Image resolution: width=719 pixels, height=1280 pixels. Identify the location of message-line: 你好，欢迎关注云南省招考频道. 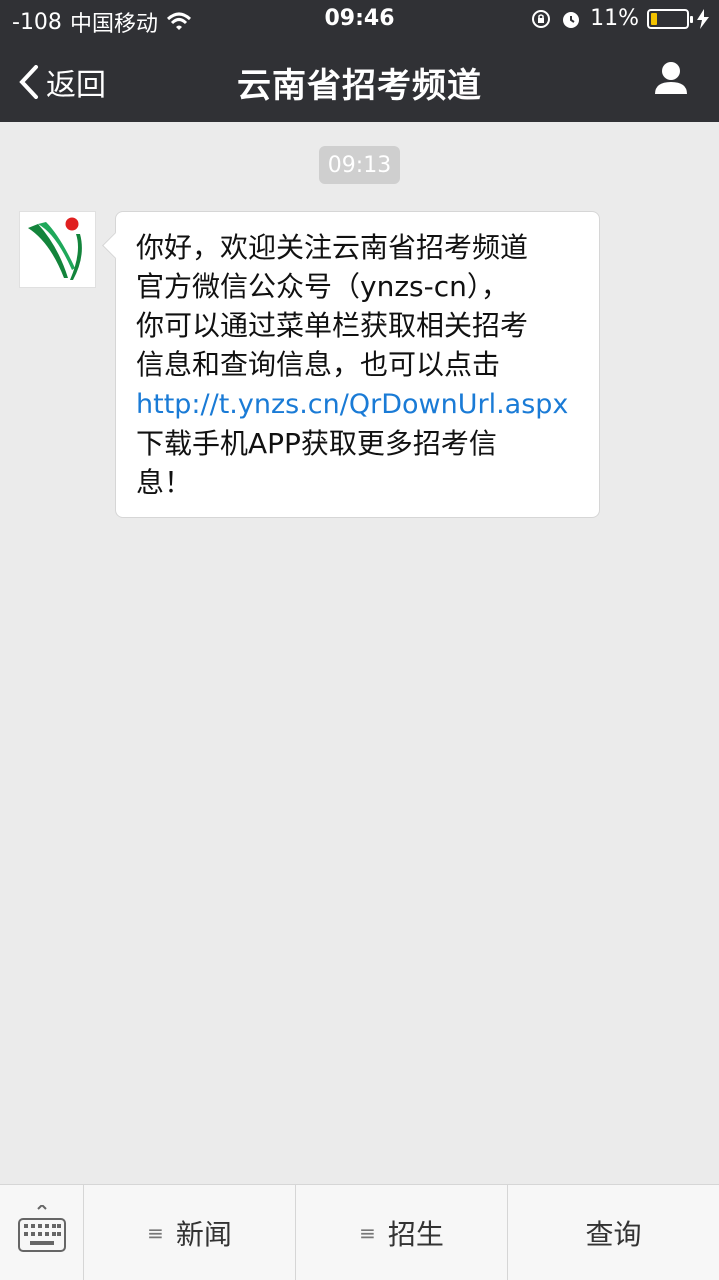
(332, 247).